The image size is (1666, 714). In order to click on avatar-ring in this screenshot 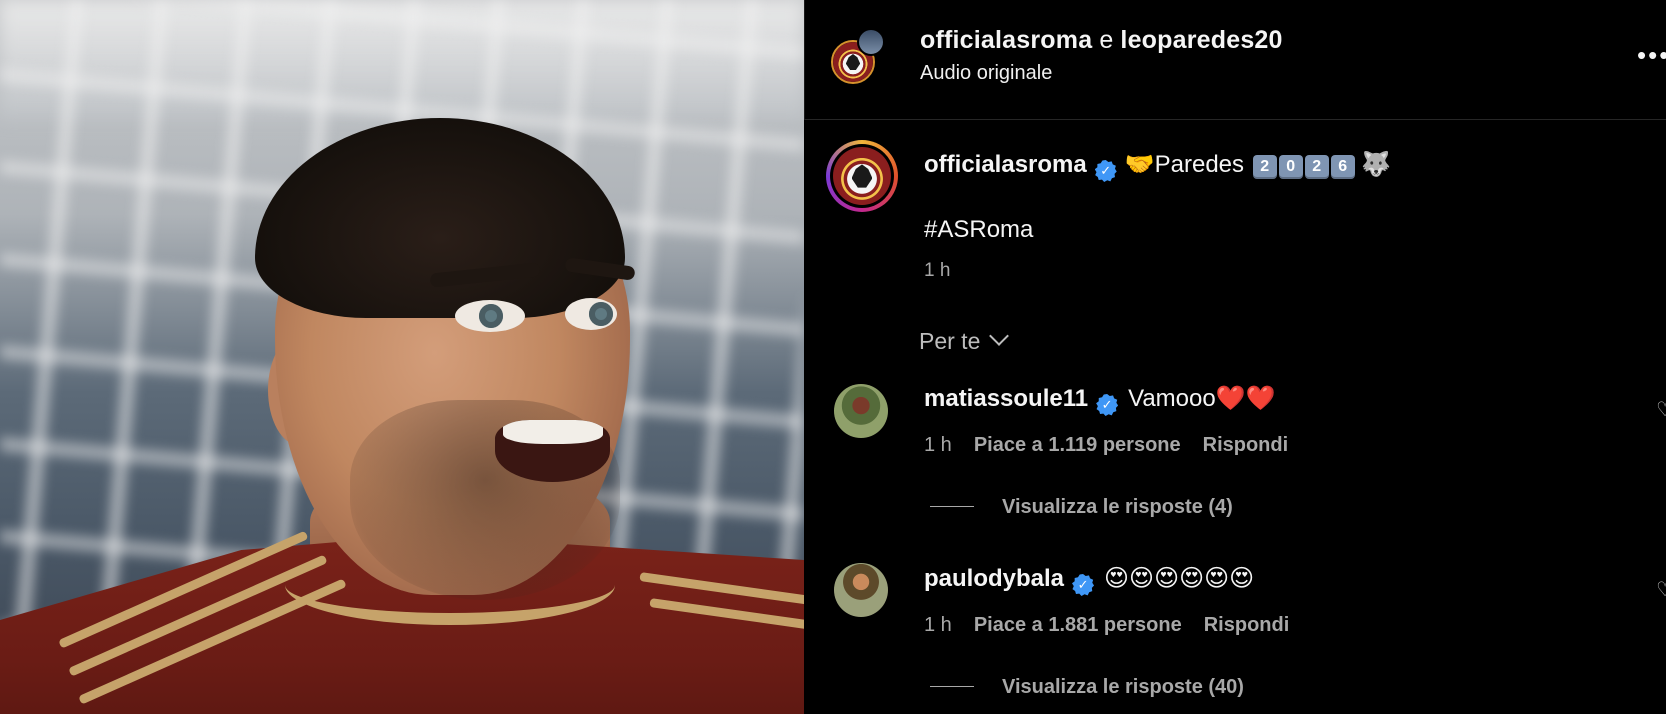, I will do `click(862, 176)`.